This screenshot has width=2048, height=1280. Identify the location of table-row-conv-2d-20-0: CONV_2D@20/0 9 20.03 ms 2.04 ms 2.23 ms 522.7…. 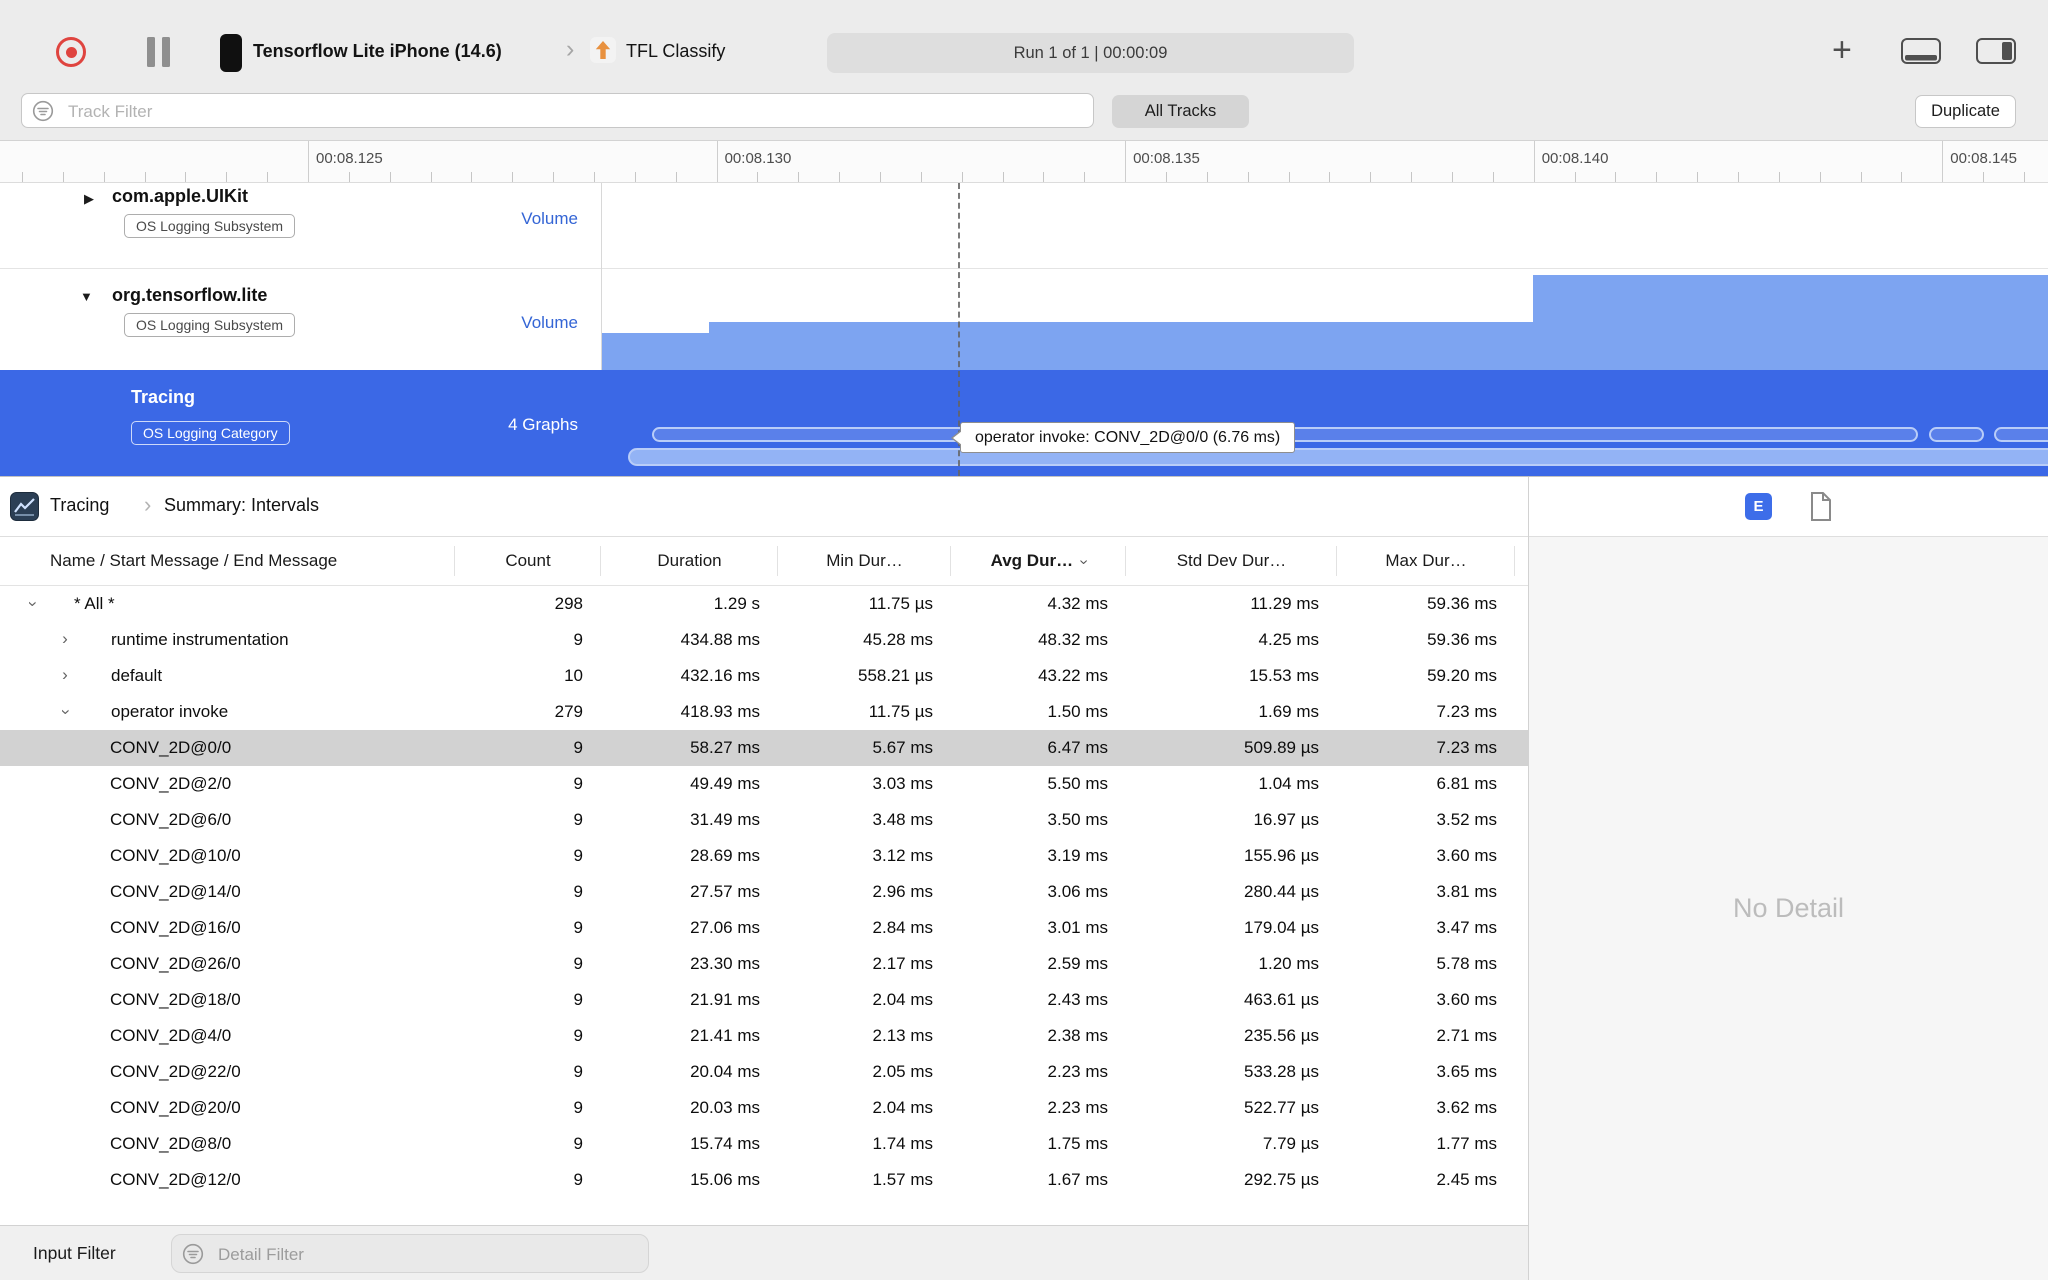
(764, 1108).